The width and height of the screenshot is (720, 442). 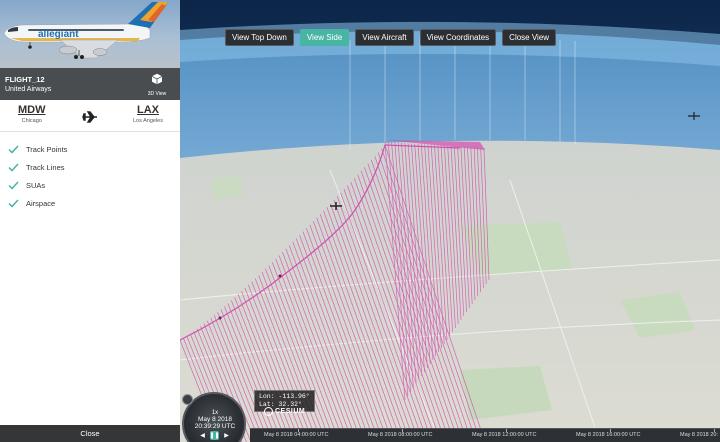 What do you see at coordinates (45, 167) in the screenshot?
I see `layer-label: Track Lines` at bounding box center [45, 167].